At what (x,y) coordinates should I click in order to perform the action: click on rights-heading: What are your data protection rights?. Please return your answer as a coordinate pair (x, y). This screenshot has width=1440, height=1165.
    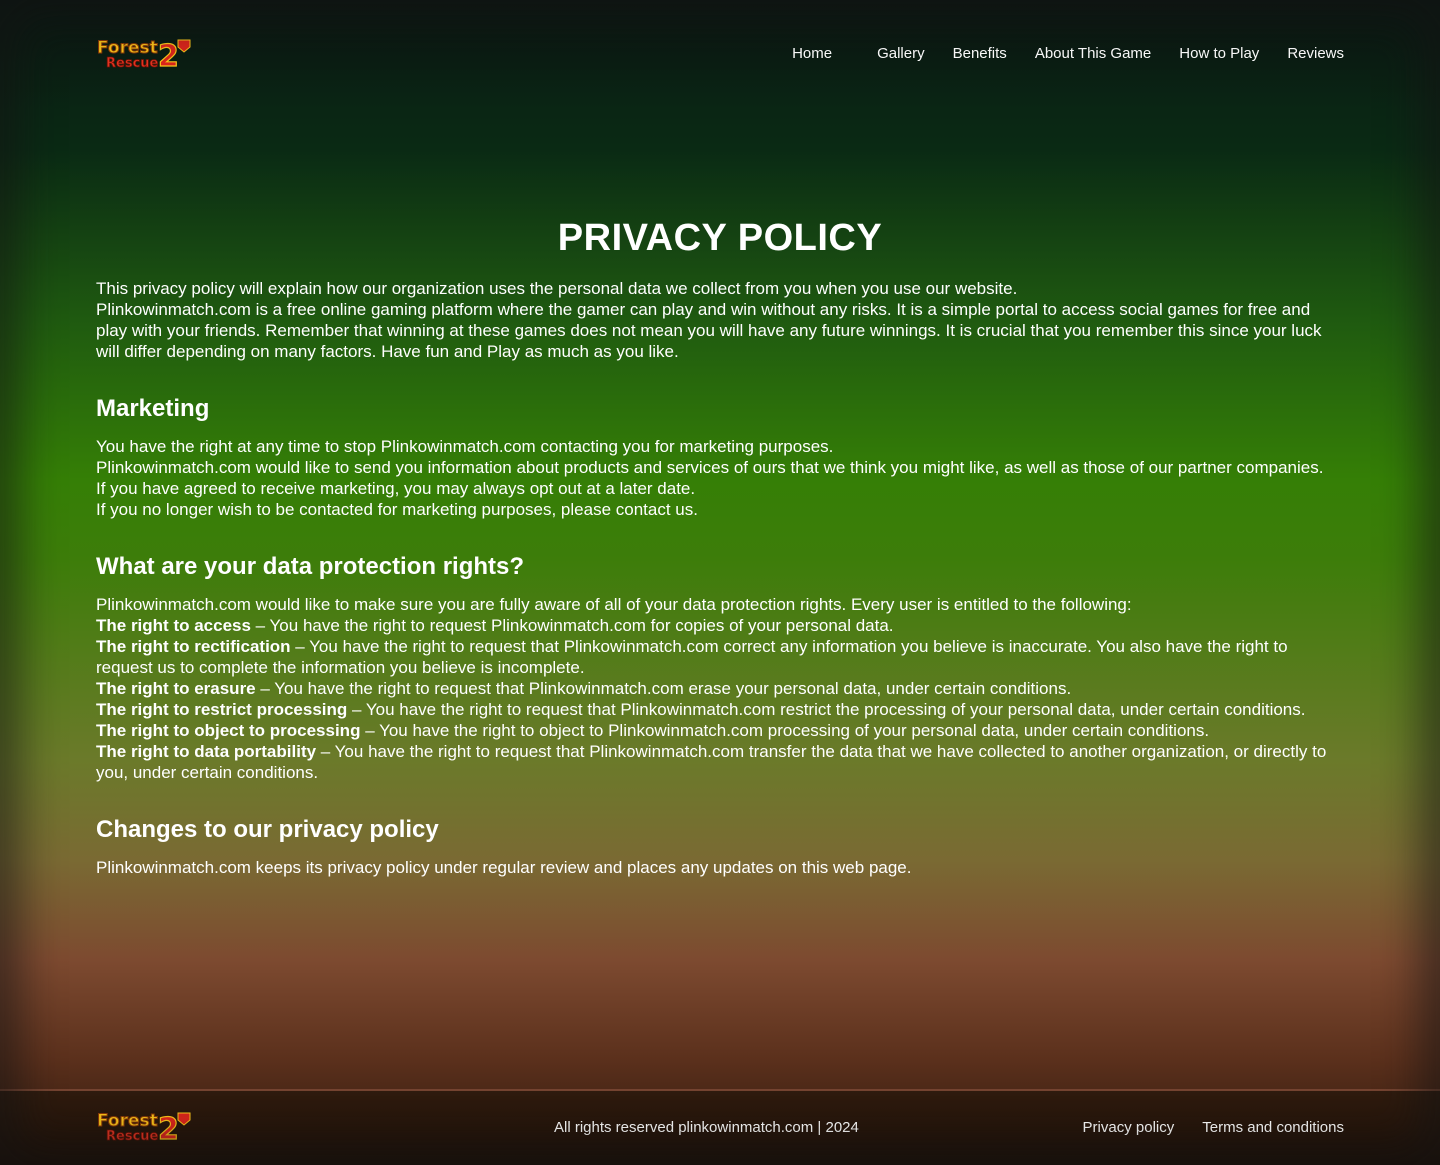
    Looking at the image, I should click on (310, 566).